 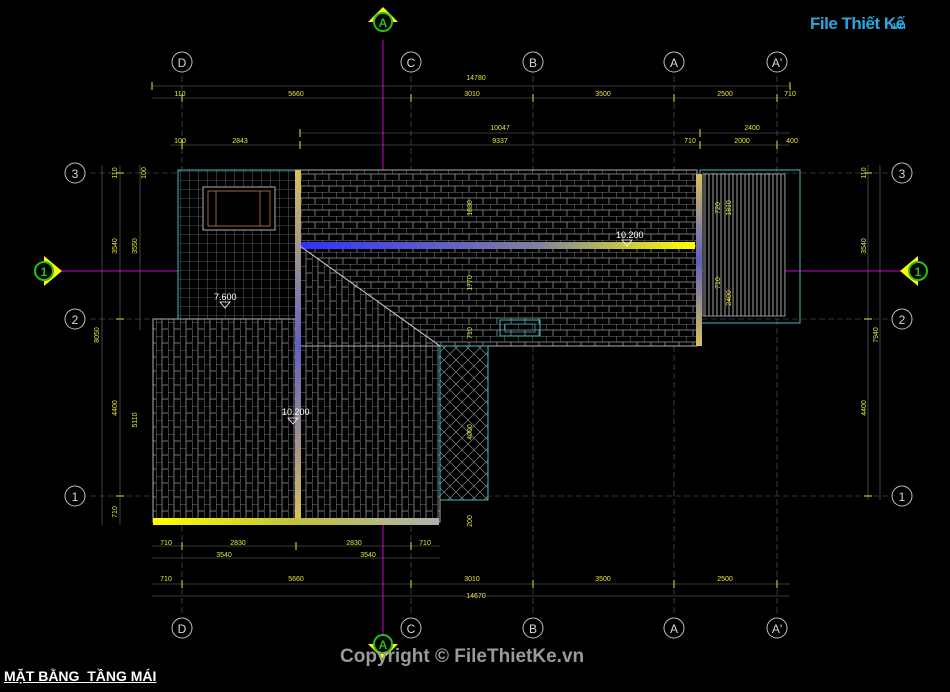 I want to click on dim-bot-3010: 3010, so click(x=472, y=579).